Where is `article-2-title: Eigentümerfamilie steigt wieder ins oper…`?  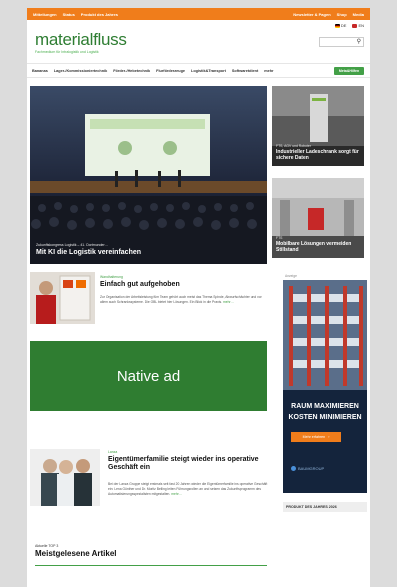 article-2-title: Eigentümerfamilie steigt wieder ins oper… is located at coordinates (188, 464).